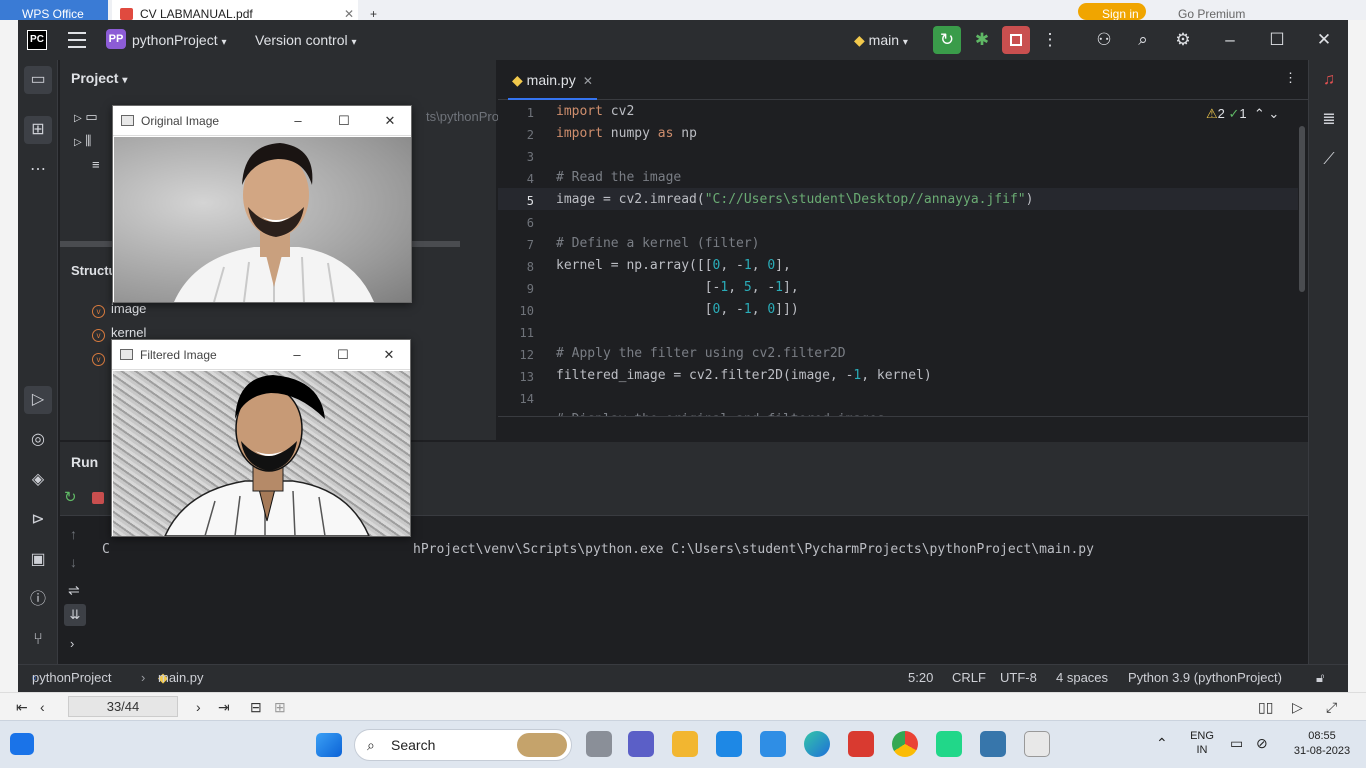  I want to click on store-icon, so click(773, 744).